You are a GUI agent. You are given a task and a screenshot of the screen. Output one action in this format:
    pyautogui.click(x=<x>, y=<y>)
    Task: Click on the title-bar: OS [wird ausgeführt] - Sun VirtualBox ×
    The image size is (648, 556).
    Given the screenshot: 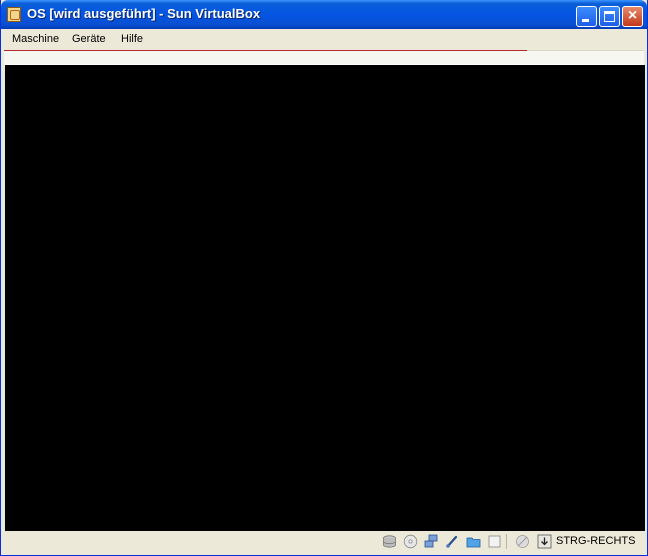 What is the action you would take?
    pyautogui.click(x=324, y=14)
    